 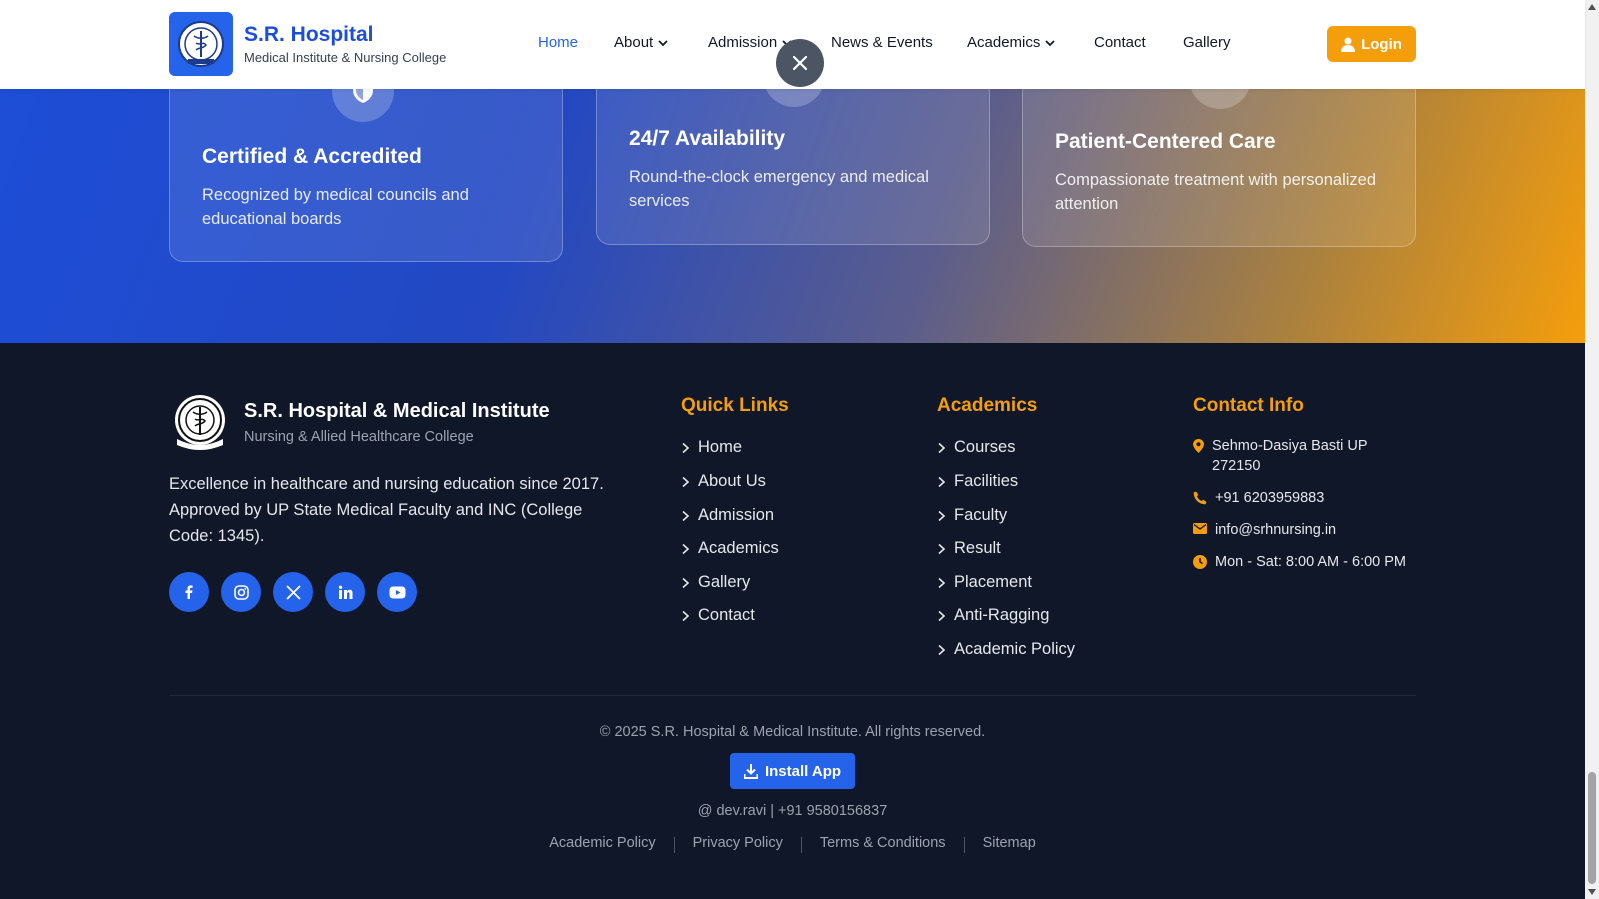 I want to click on footer-link-about: About Us, so click(x=723, y=481).